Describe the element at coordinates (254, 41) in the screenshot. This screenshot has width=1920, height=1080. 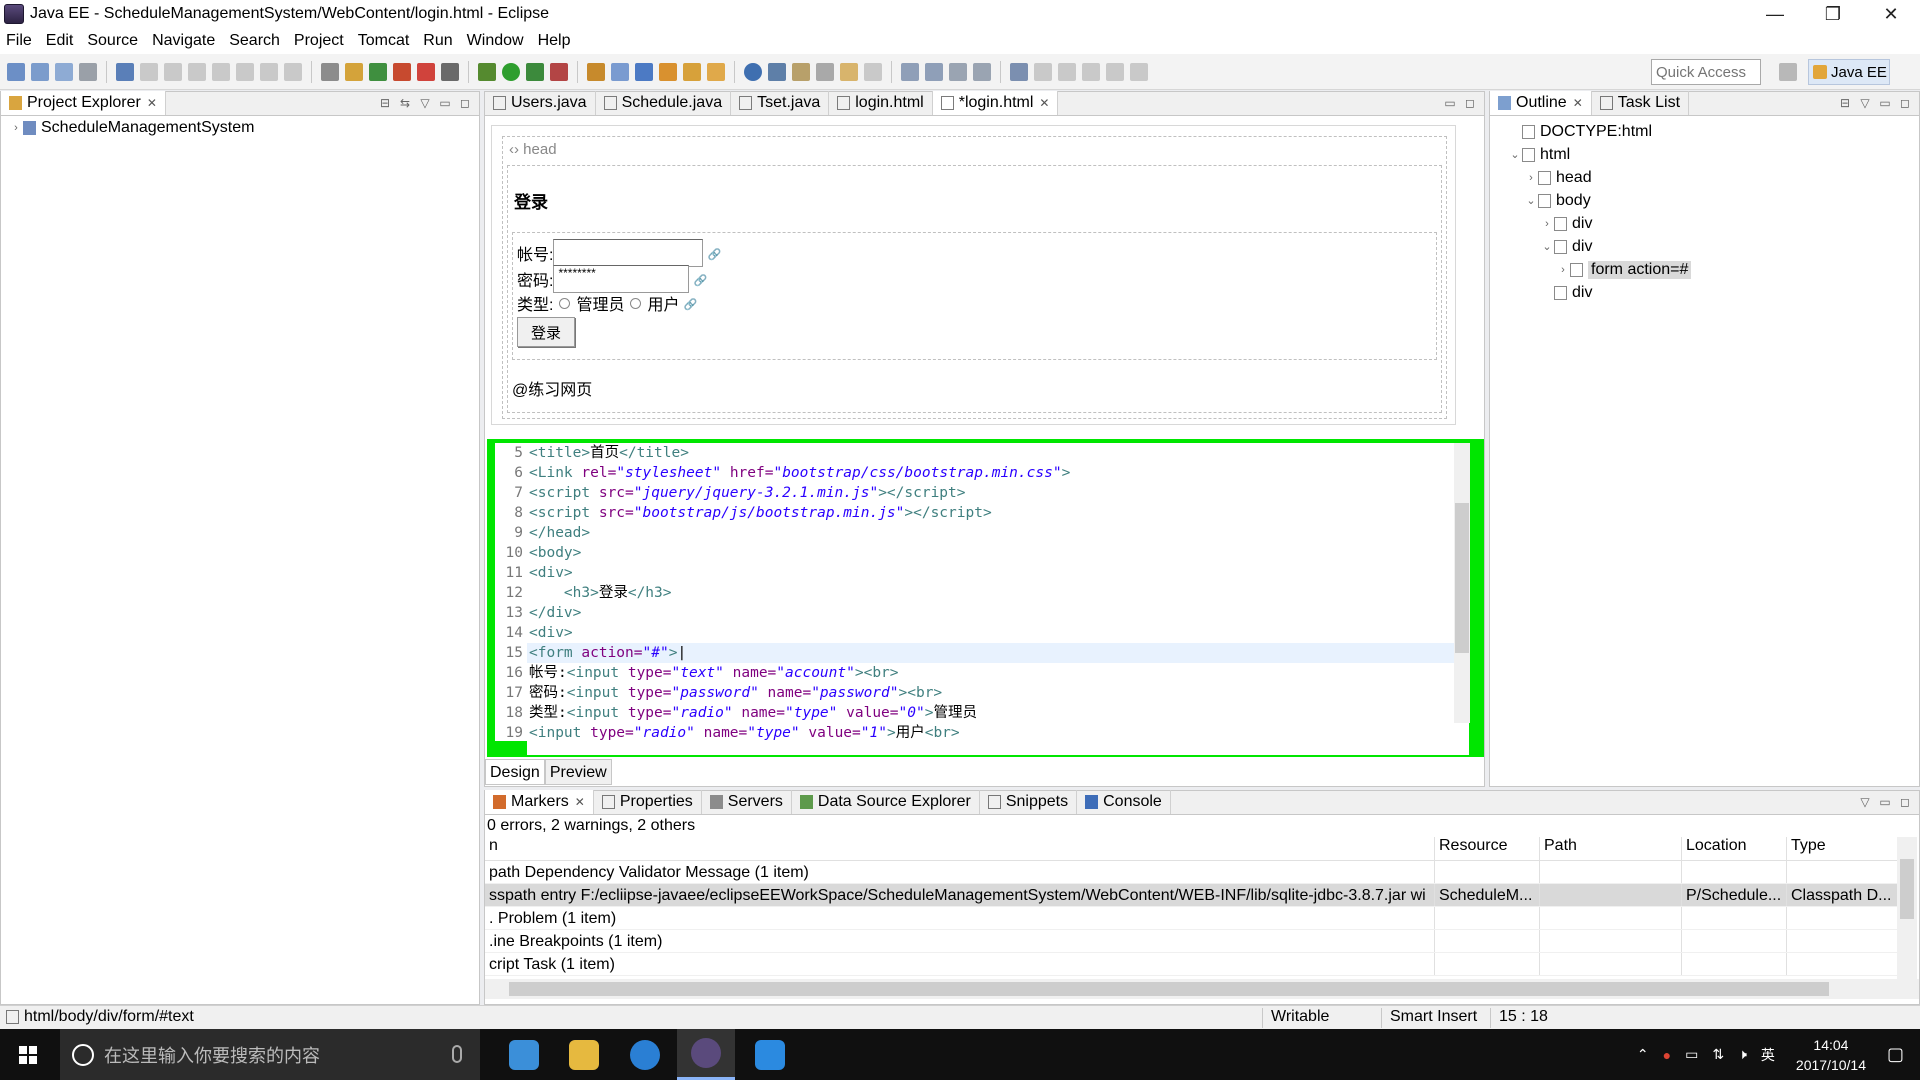
I see `menu-search: Search` at that location.